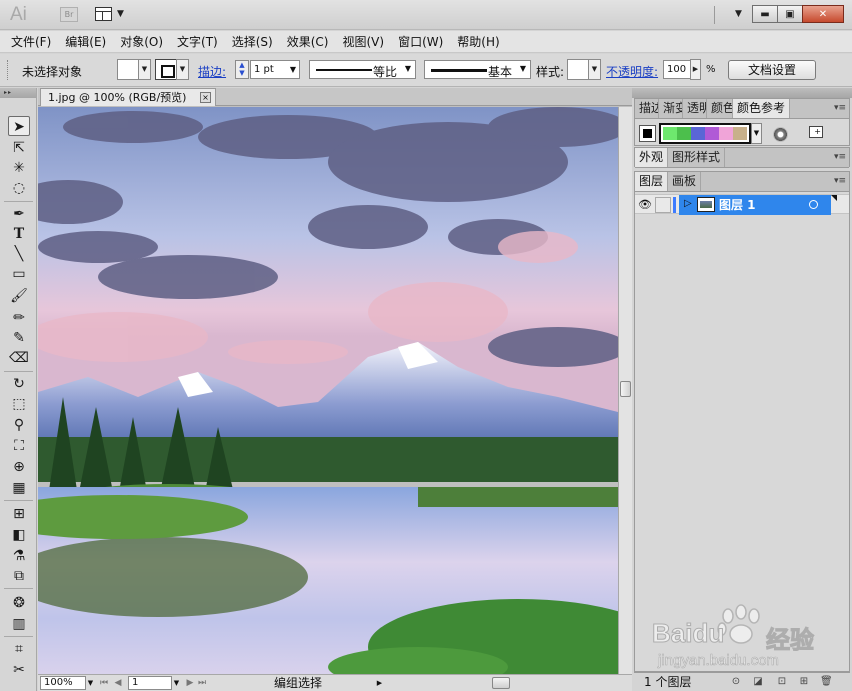 The image size is (852, 691). I want to click on tools-panel-header: ▸▸, so click(18, 93).